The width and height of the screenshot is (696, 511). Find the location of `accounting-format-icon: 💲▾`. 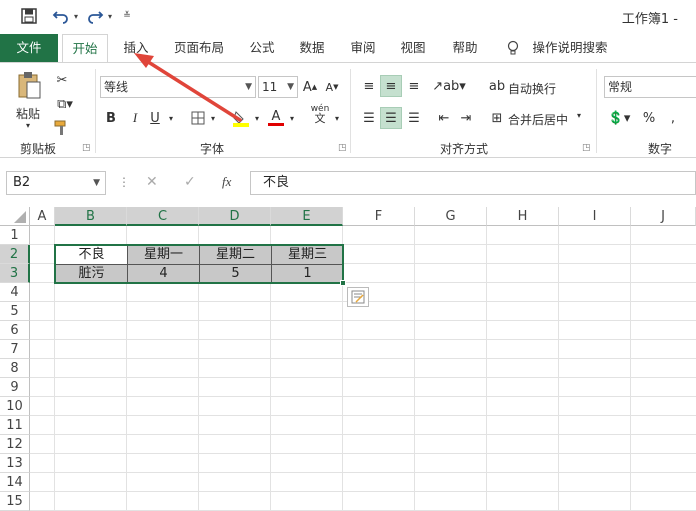

accounting-format-icon: 💲▾ is located at coordinates (619, 118).